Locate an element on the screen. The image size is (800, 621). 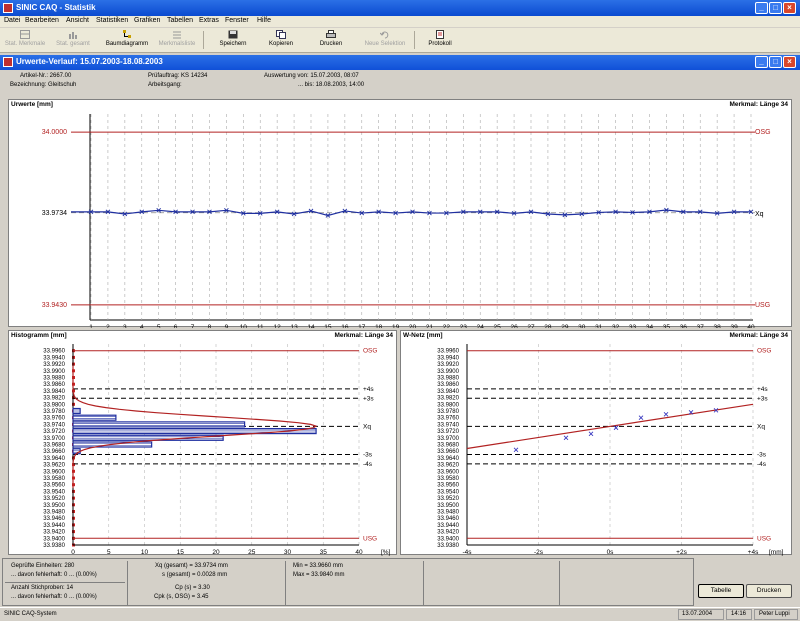
x-tick-label: 6 is located at coordinates (176, 326).